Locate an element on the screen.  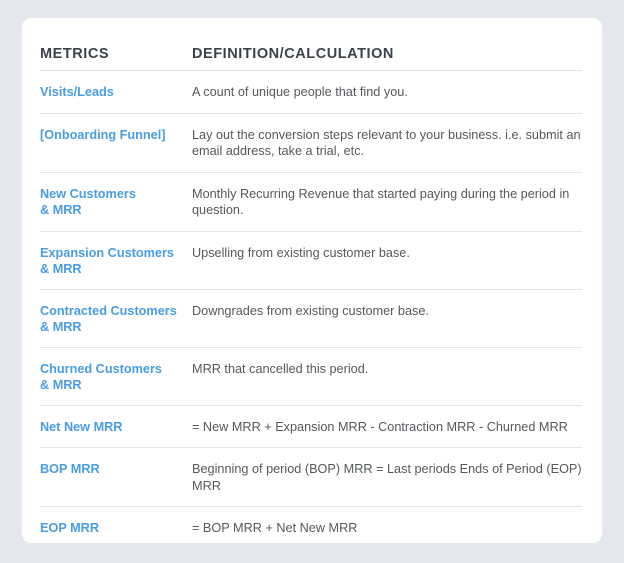
metric-name: [Onboarding Funnel] is located at coordinates (116, 135).